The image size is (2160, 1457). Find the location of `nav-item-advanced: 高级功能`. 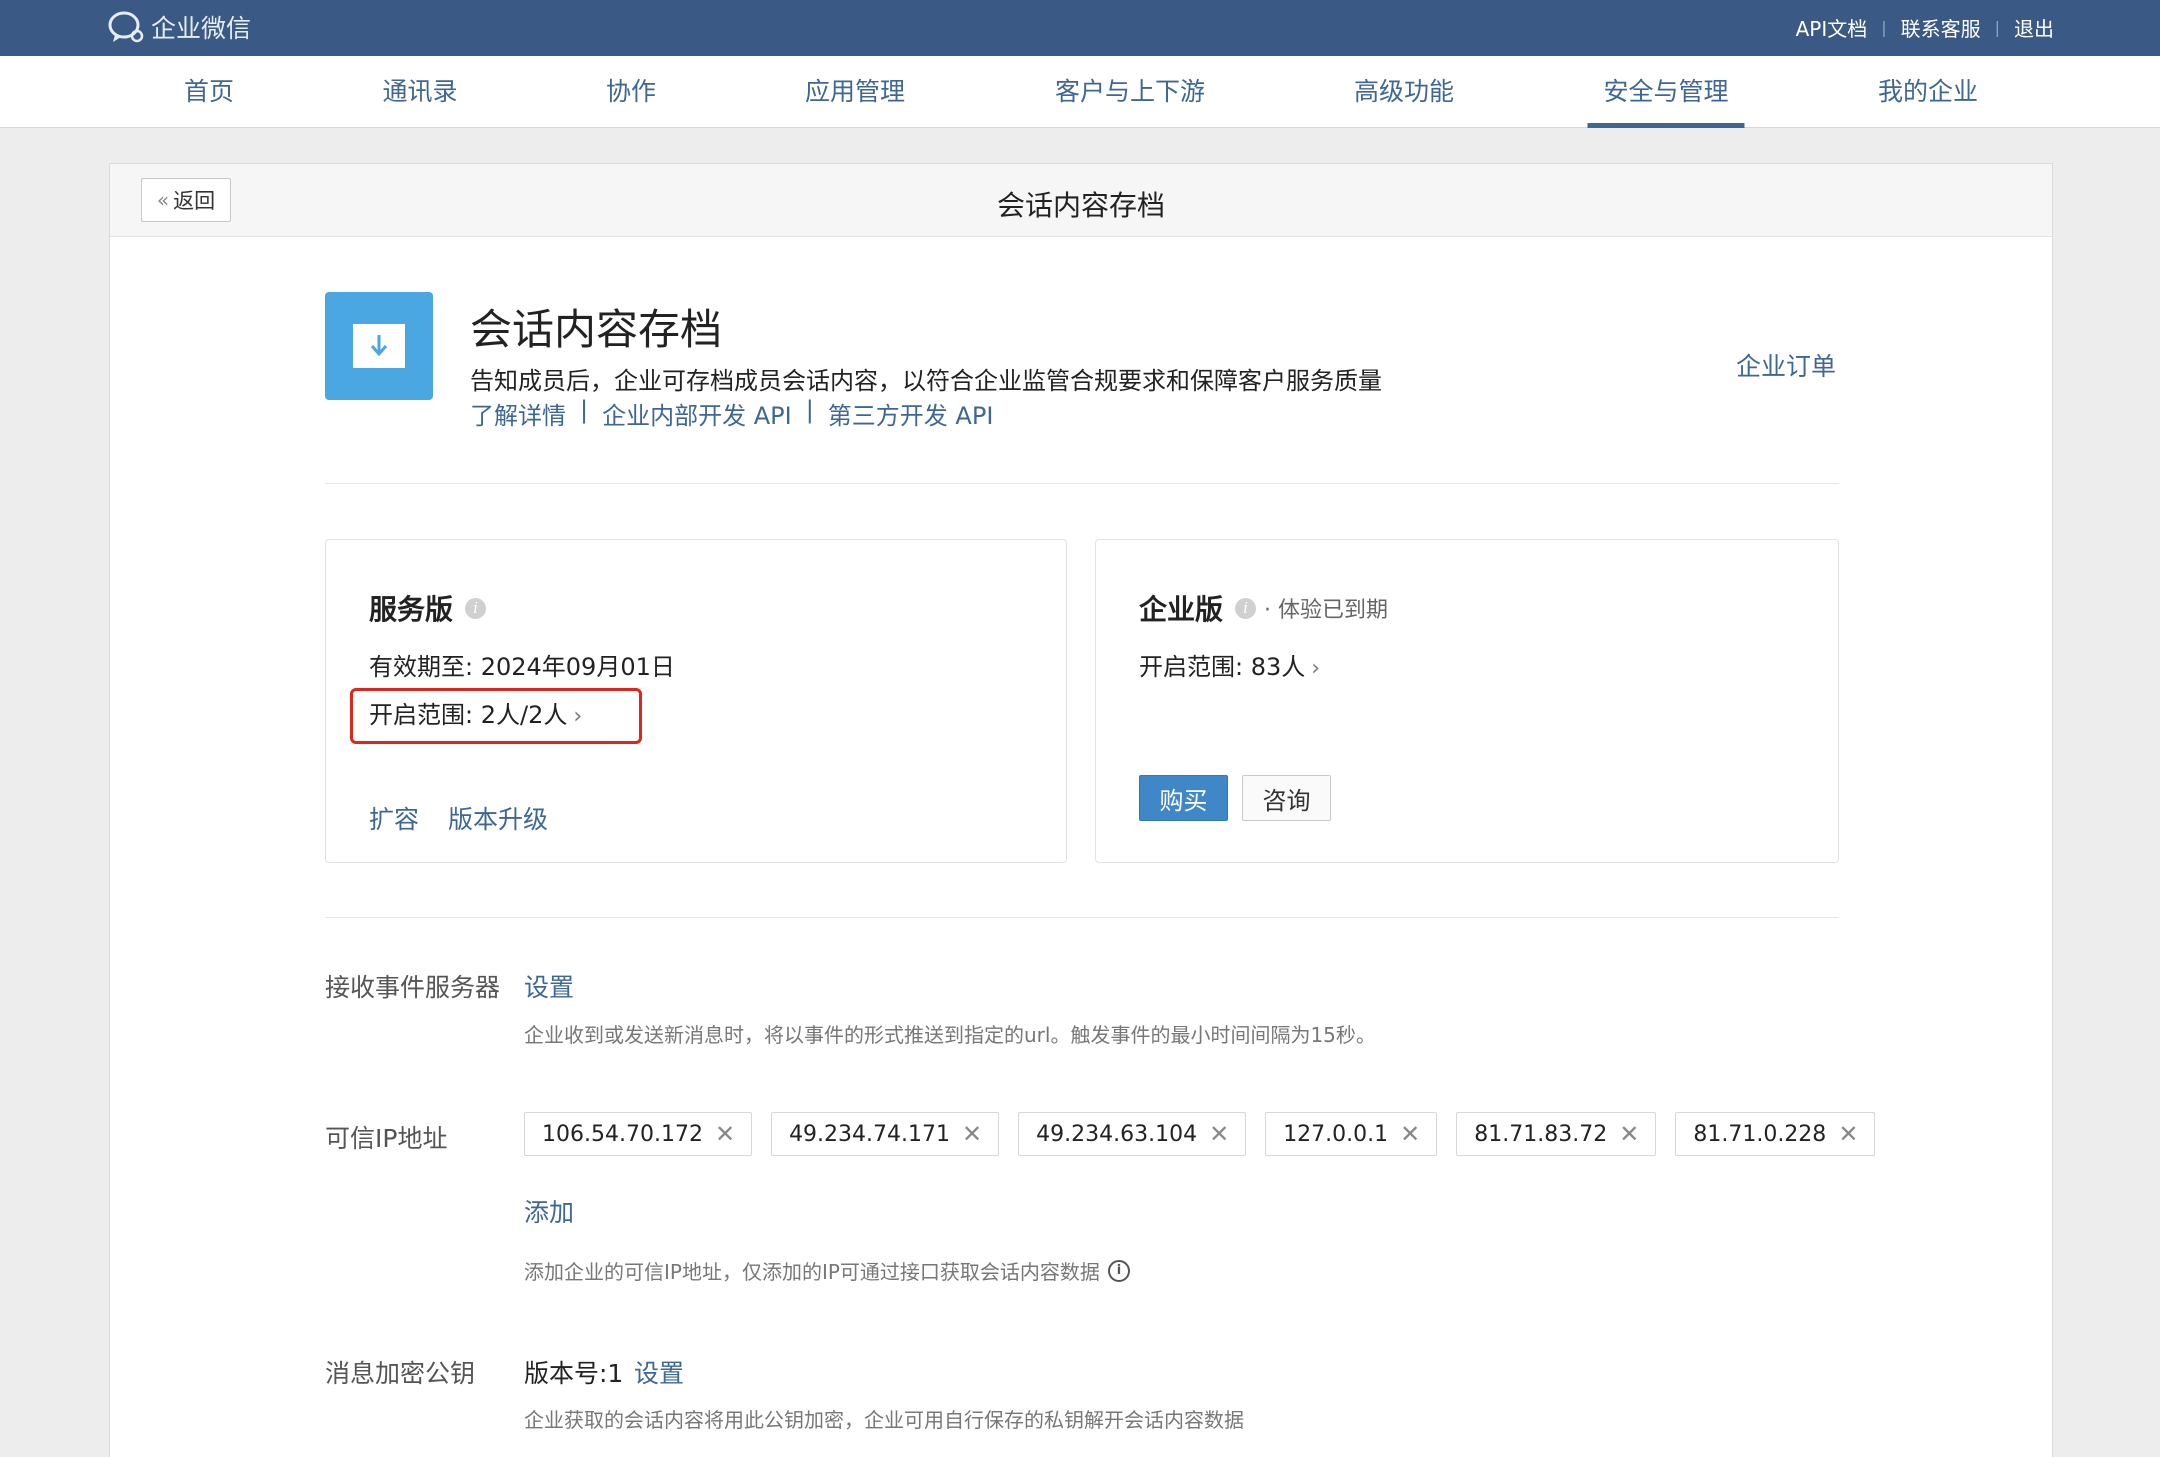

nav-item-advanced: 高级功能 is located at coordinates (1404, 92).